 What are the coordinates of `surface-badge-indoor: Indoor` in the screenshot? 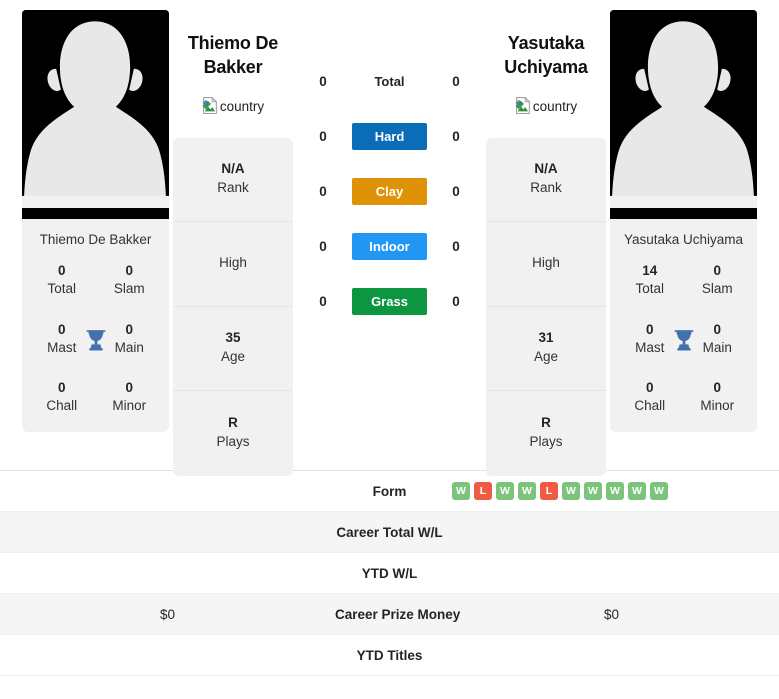 It's located at (389, 246).